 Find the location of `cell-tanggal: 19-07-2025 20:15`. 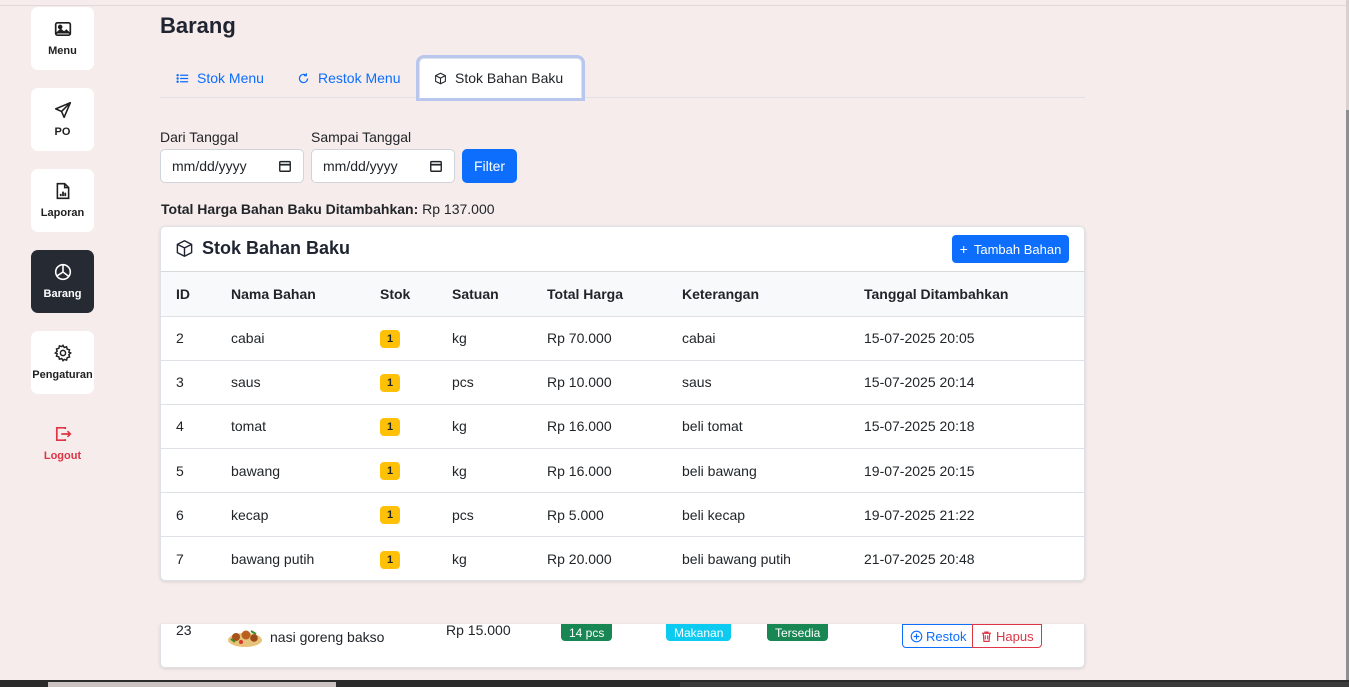

cell-tanggal: 19-07-2025 20:15 is located at coordinates (974, 471).